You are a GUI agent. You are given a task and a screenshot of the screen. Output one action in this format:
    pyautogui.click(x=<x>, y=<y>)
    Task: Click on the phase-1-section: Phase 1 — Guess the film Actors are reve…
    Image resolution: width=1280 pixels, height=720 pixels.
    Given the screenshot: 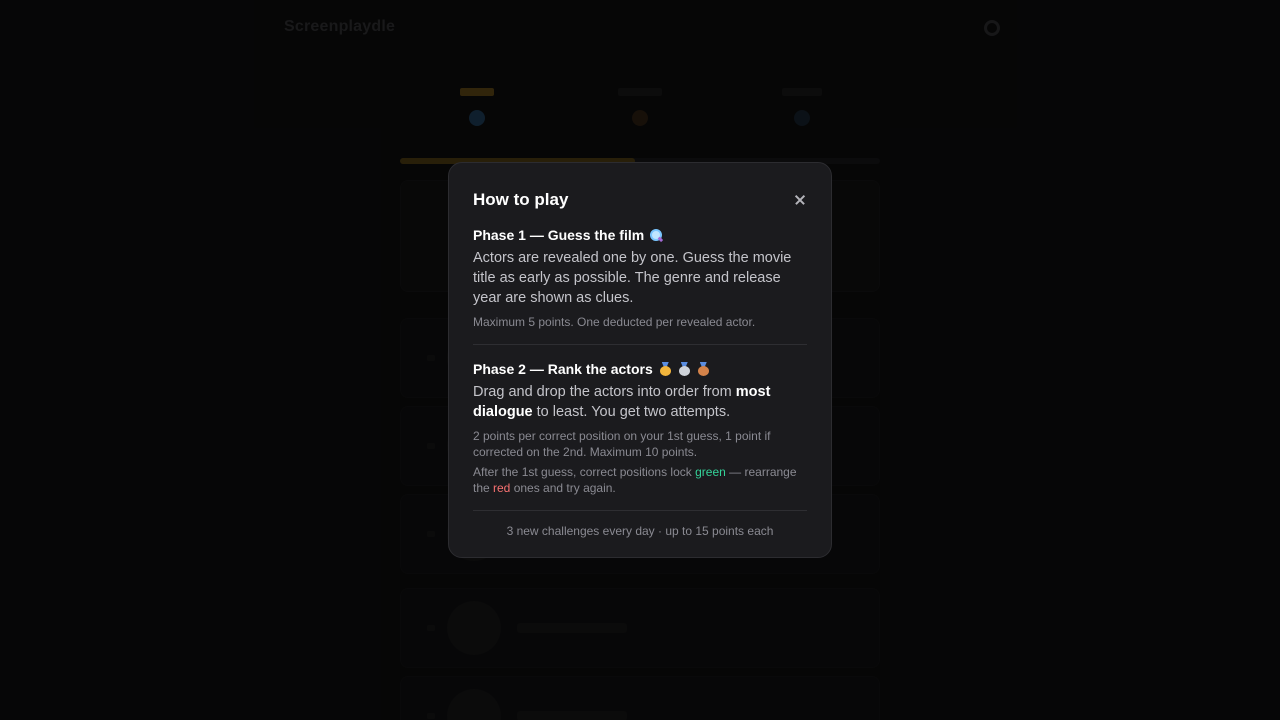 What is the action you would take?
    pyautogui.click(x=640, y=285)
    